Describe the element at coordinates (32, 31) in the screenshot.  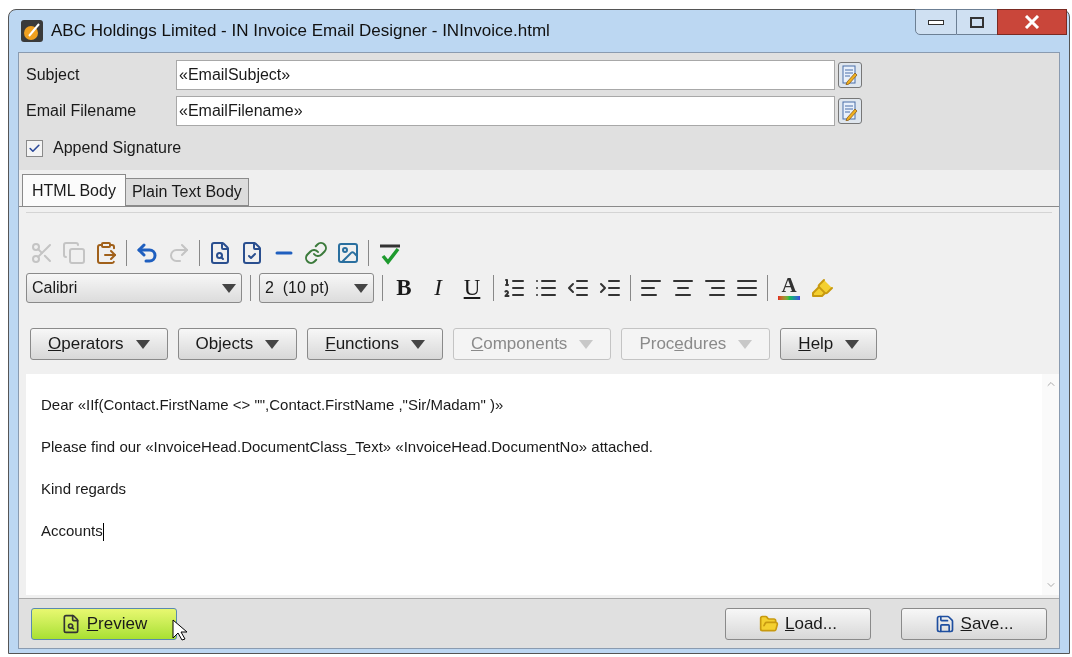
I see `app-logo-icon` at that location.